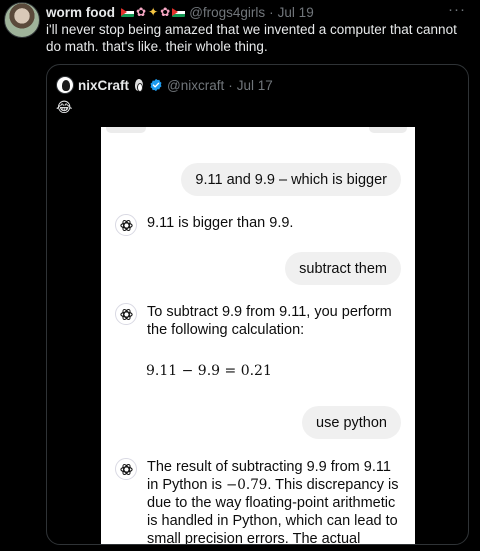 Image resolution: width=480 pixels, height=551 pixels. I want to click on author-name: worm food, so click(80, 12).